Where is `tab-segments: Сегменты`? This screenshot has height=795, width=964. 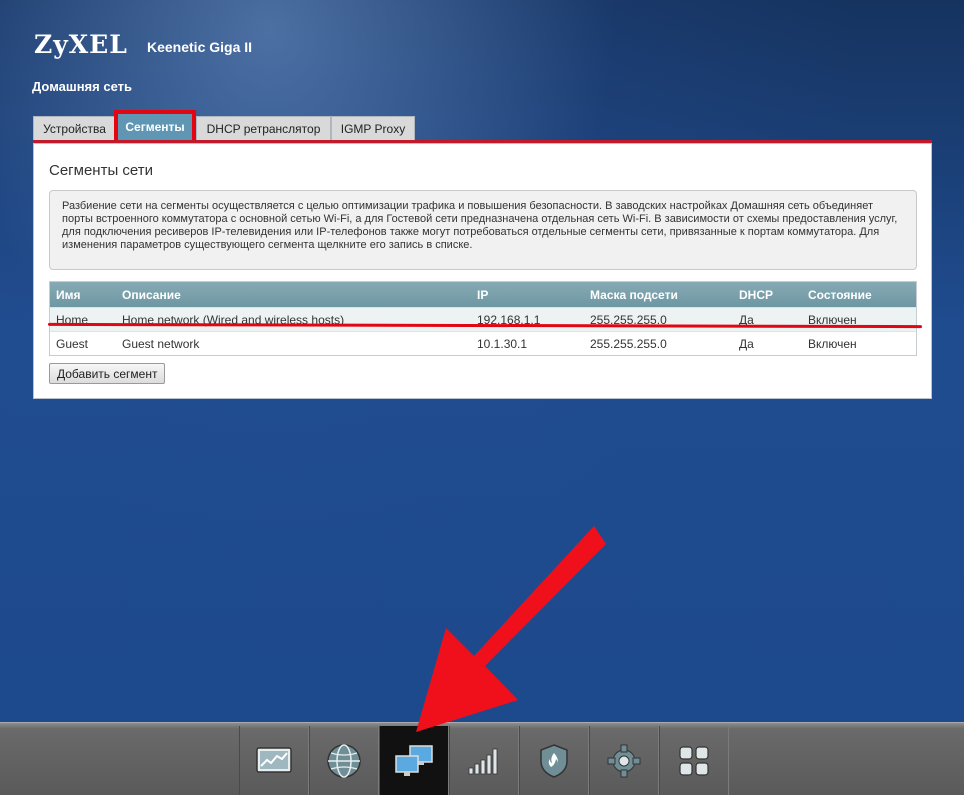 tab-segments: Сегменты is located at coordinates (155, 125).